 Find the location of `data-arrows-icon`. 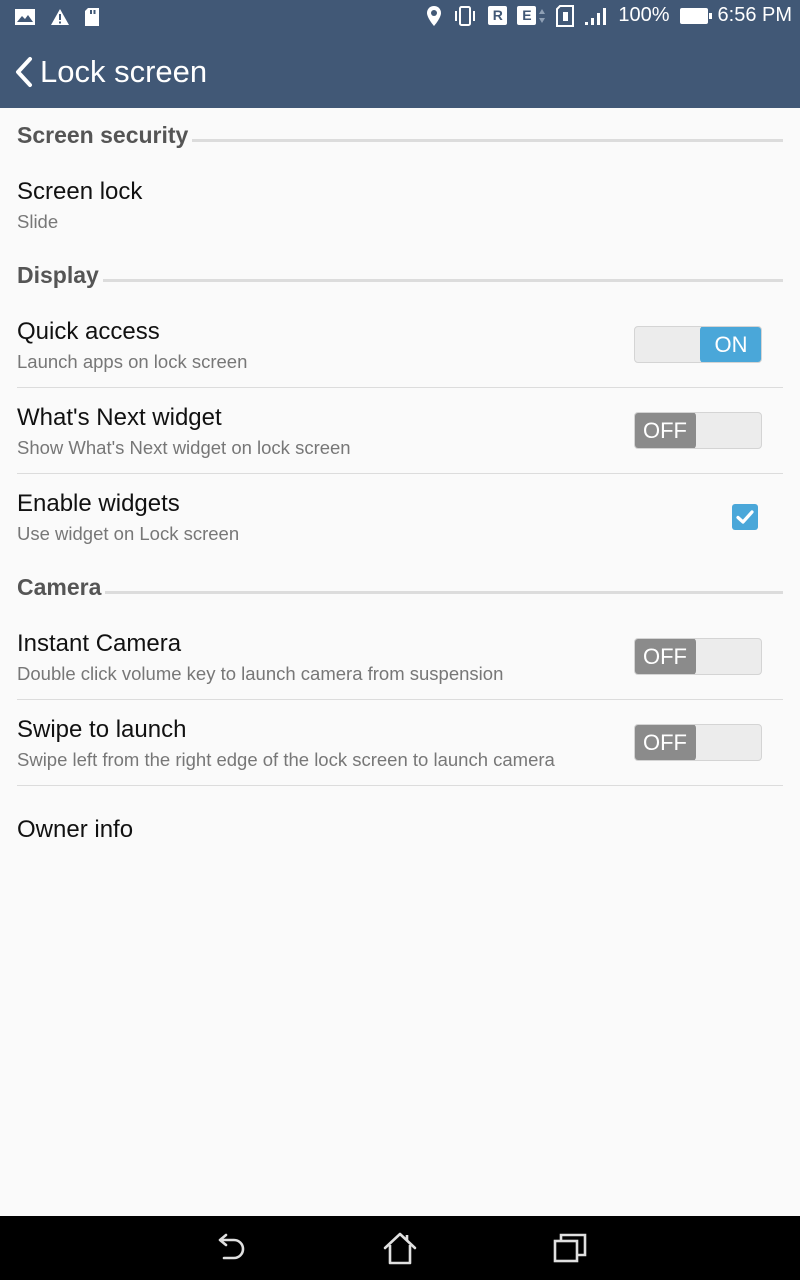

data-arrows-icon is located at coordinates (542, 15).